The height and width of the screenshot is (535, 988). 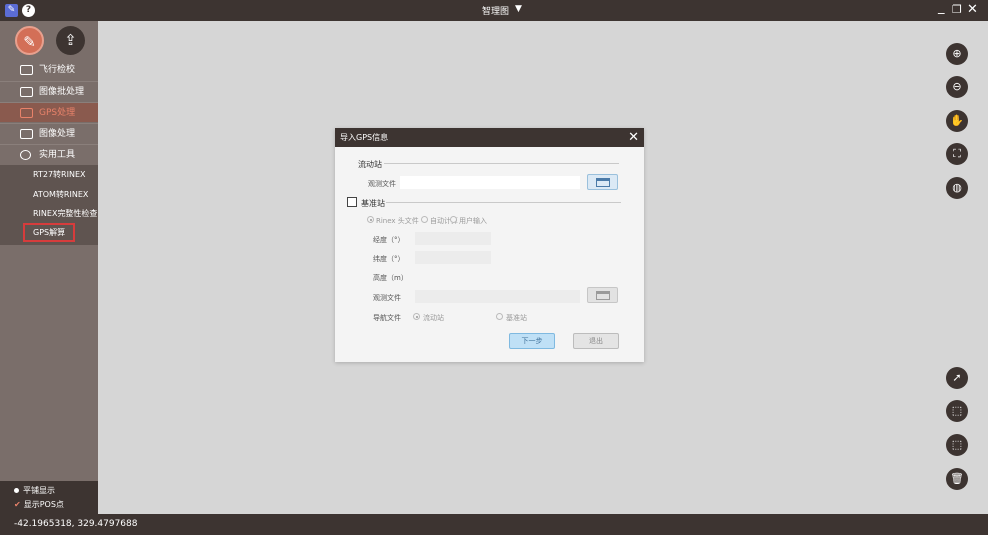 I want to click on next-button: 下一步, so click(x=532, y=341).